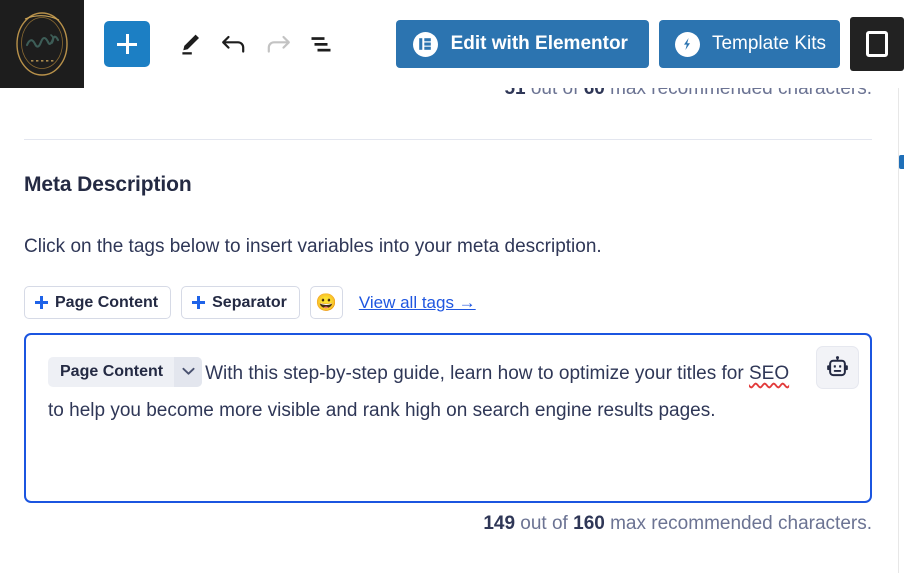 The image size is (904, 573). I want to click on redo-button, so click(278, 44).